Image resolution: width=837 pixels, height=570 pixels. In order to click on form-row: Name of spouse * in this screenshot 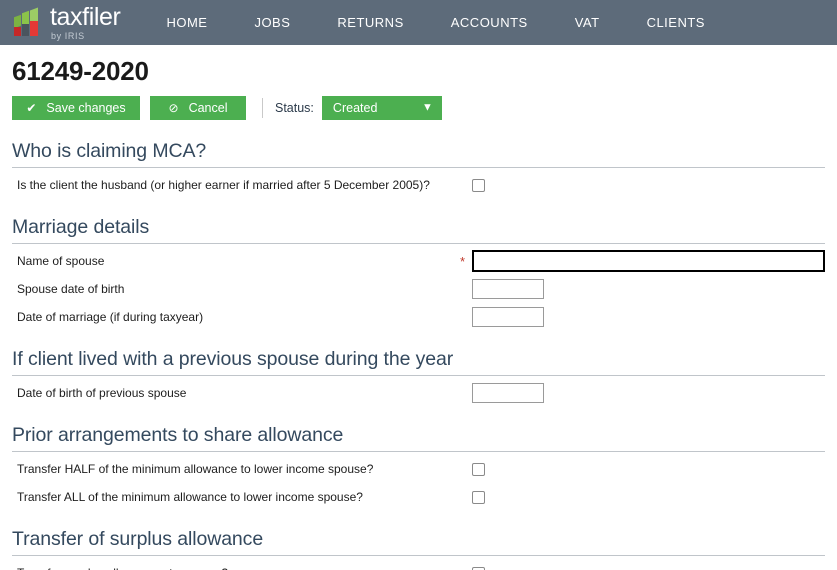, I will do `click(418, 261)`.